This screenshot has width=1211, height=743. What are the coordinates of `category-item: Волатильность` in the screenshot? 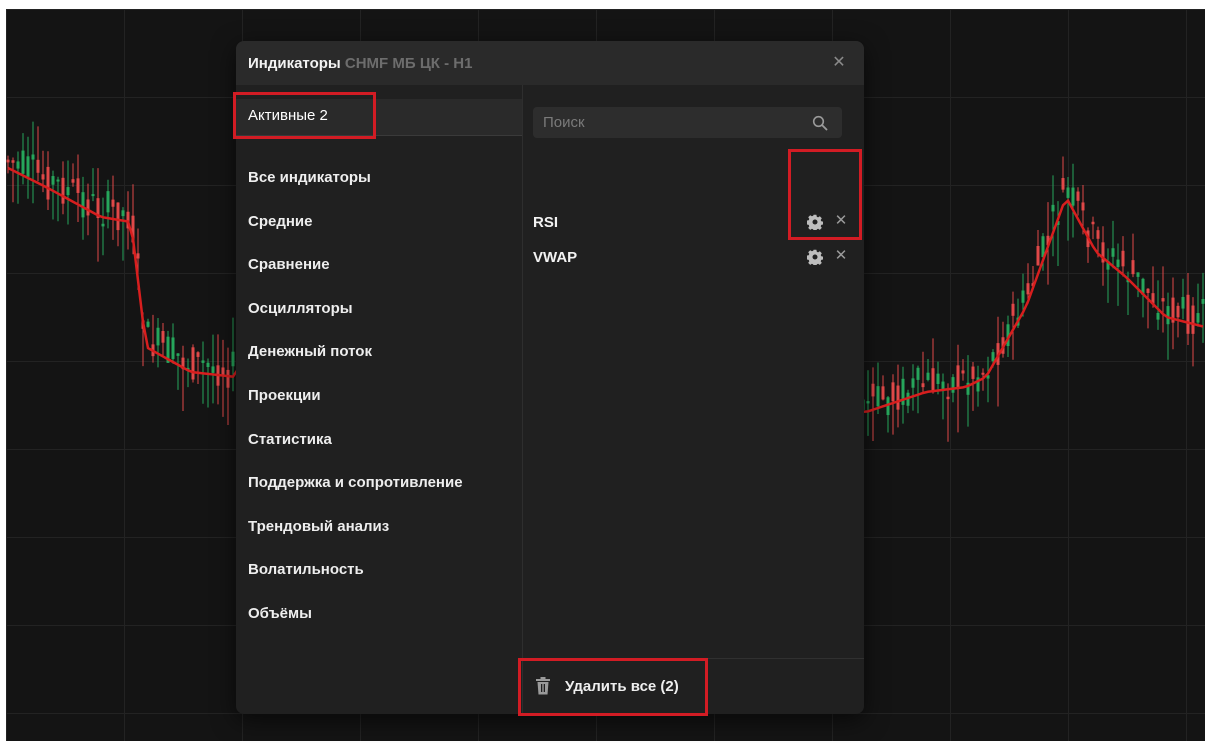 It's located at (379, 577).